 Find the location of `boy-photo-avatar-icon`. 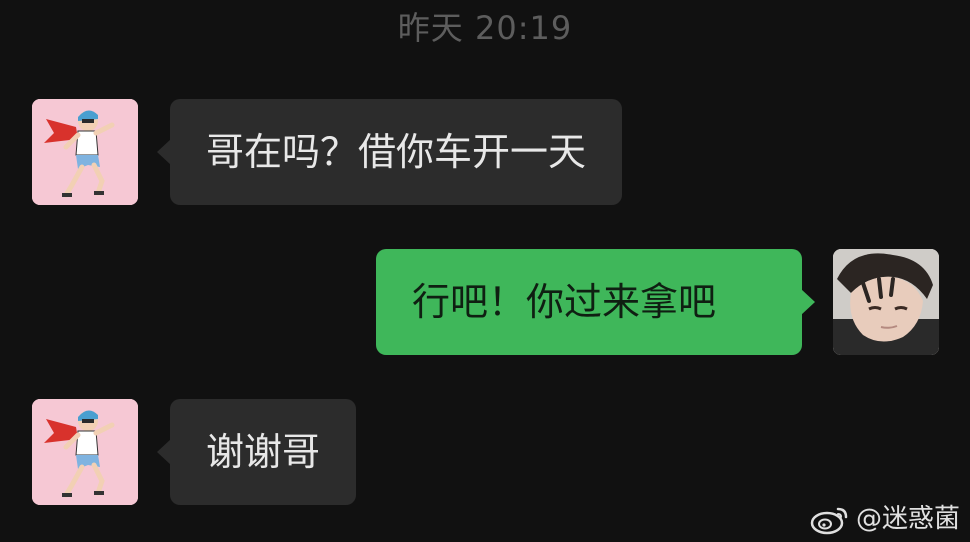

boy-photo-avatar-icon is located at coordinates (886, 302).